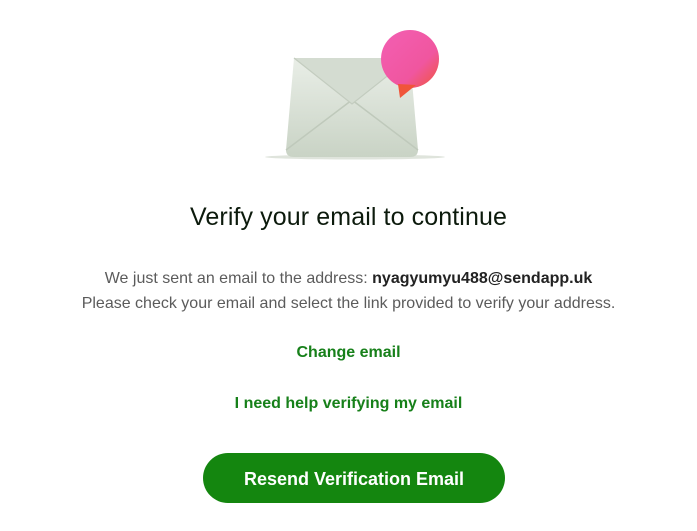 The image size is (697, 531). I want to click on sent-email-prefix: We just sent an email to the address:, so click(238, 278).